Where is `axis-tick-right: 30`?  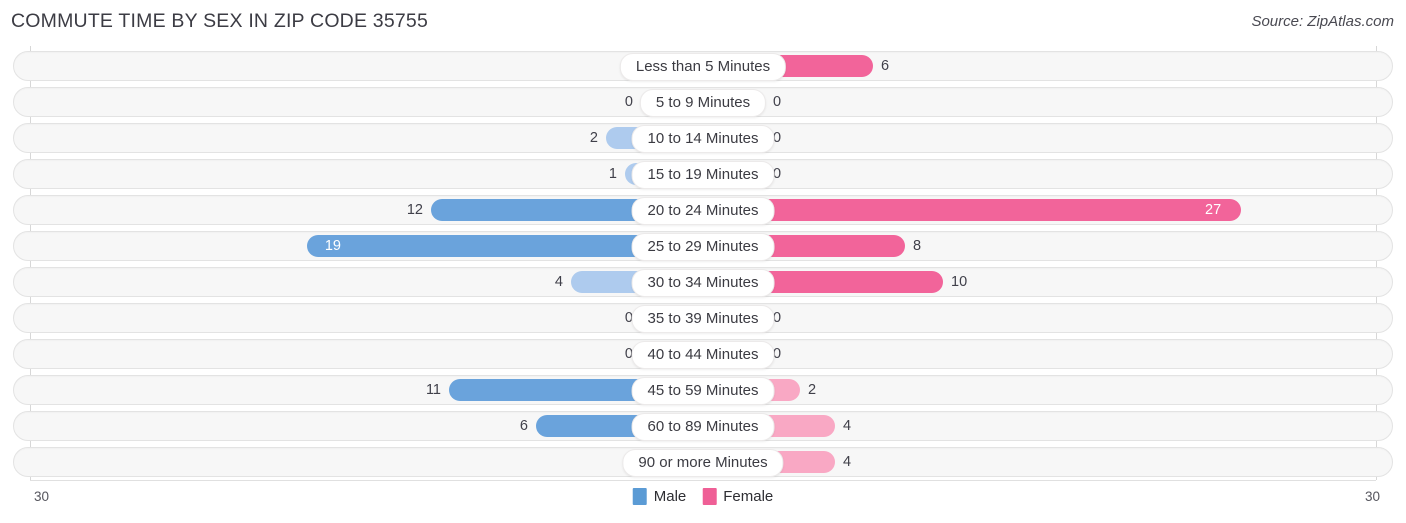 axis-tick-right: 30 is located at coordinates (1372, 496).